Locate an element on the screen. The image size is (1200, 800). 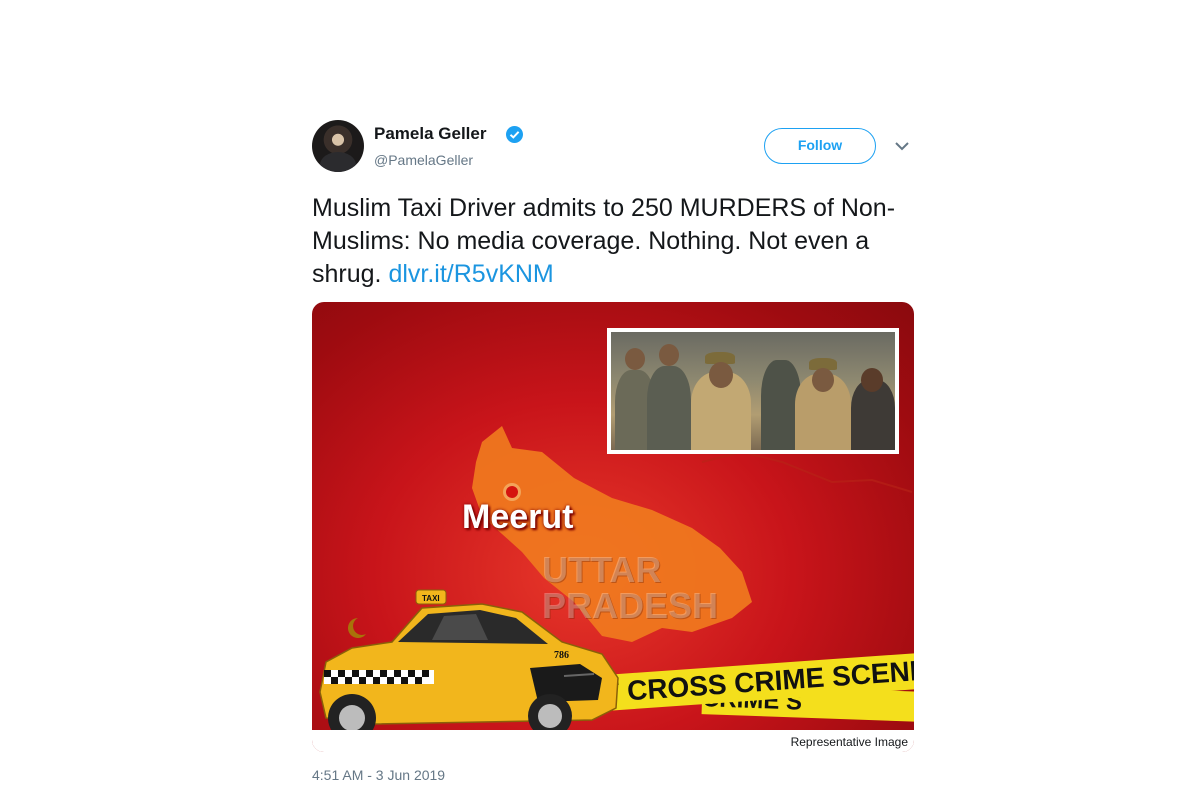
place-label: Meerut is located at coordinates (518, 517).